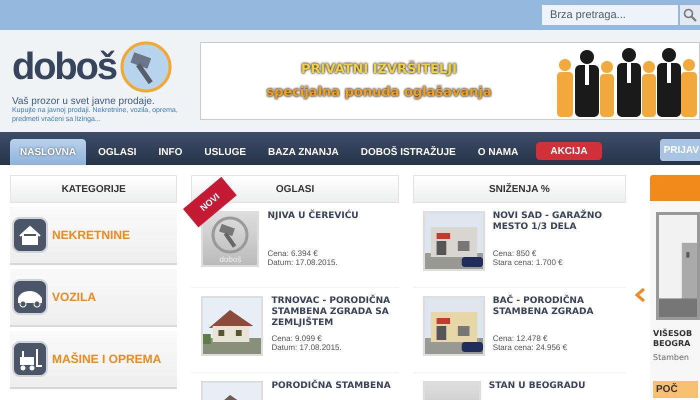  Describe the element at coordinates (671, 357) in the screenshot. I see `featured-text: Stamben` at that location.